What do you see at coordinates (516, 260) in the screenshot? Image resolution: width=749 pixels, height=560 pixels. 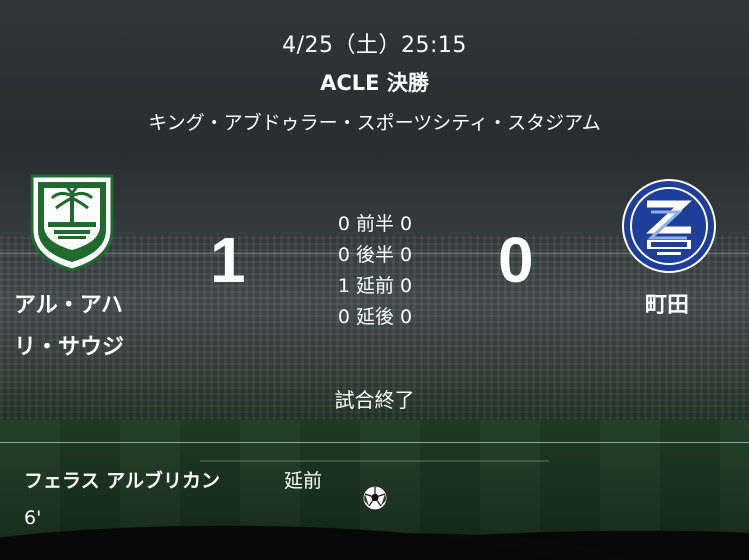 I see `away-score: 0` at bounding box center [516, 260].